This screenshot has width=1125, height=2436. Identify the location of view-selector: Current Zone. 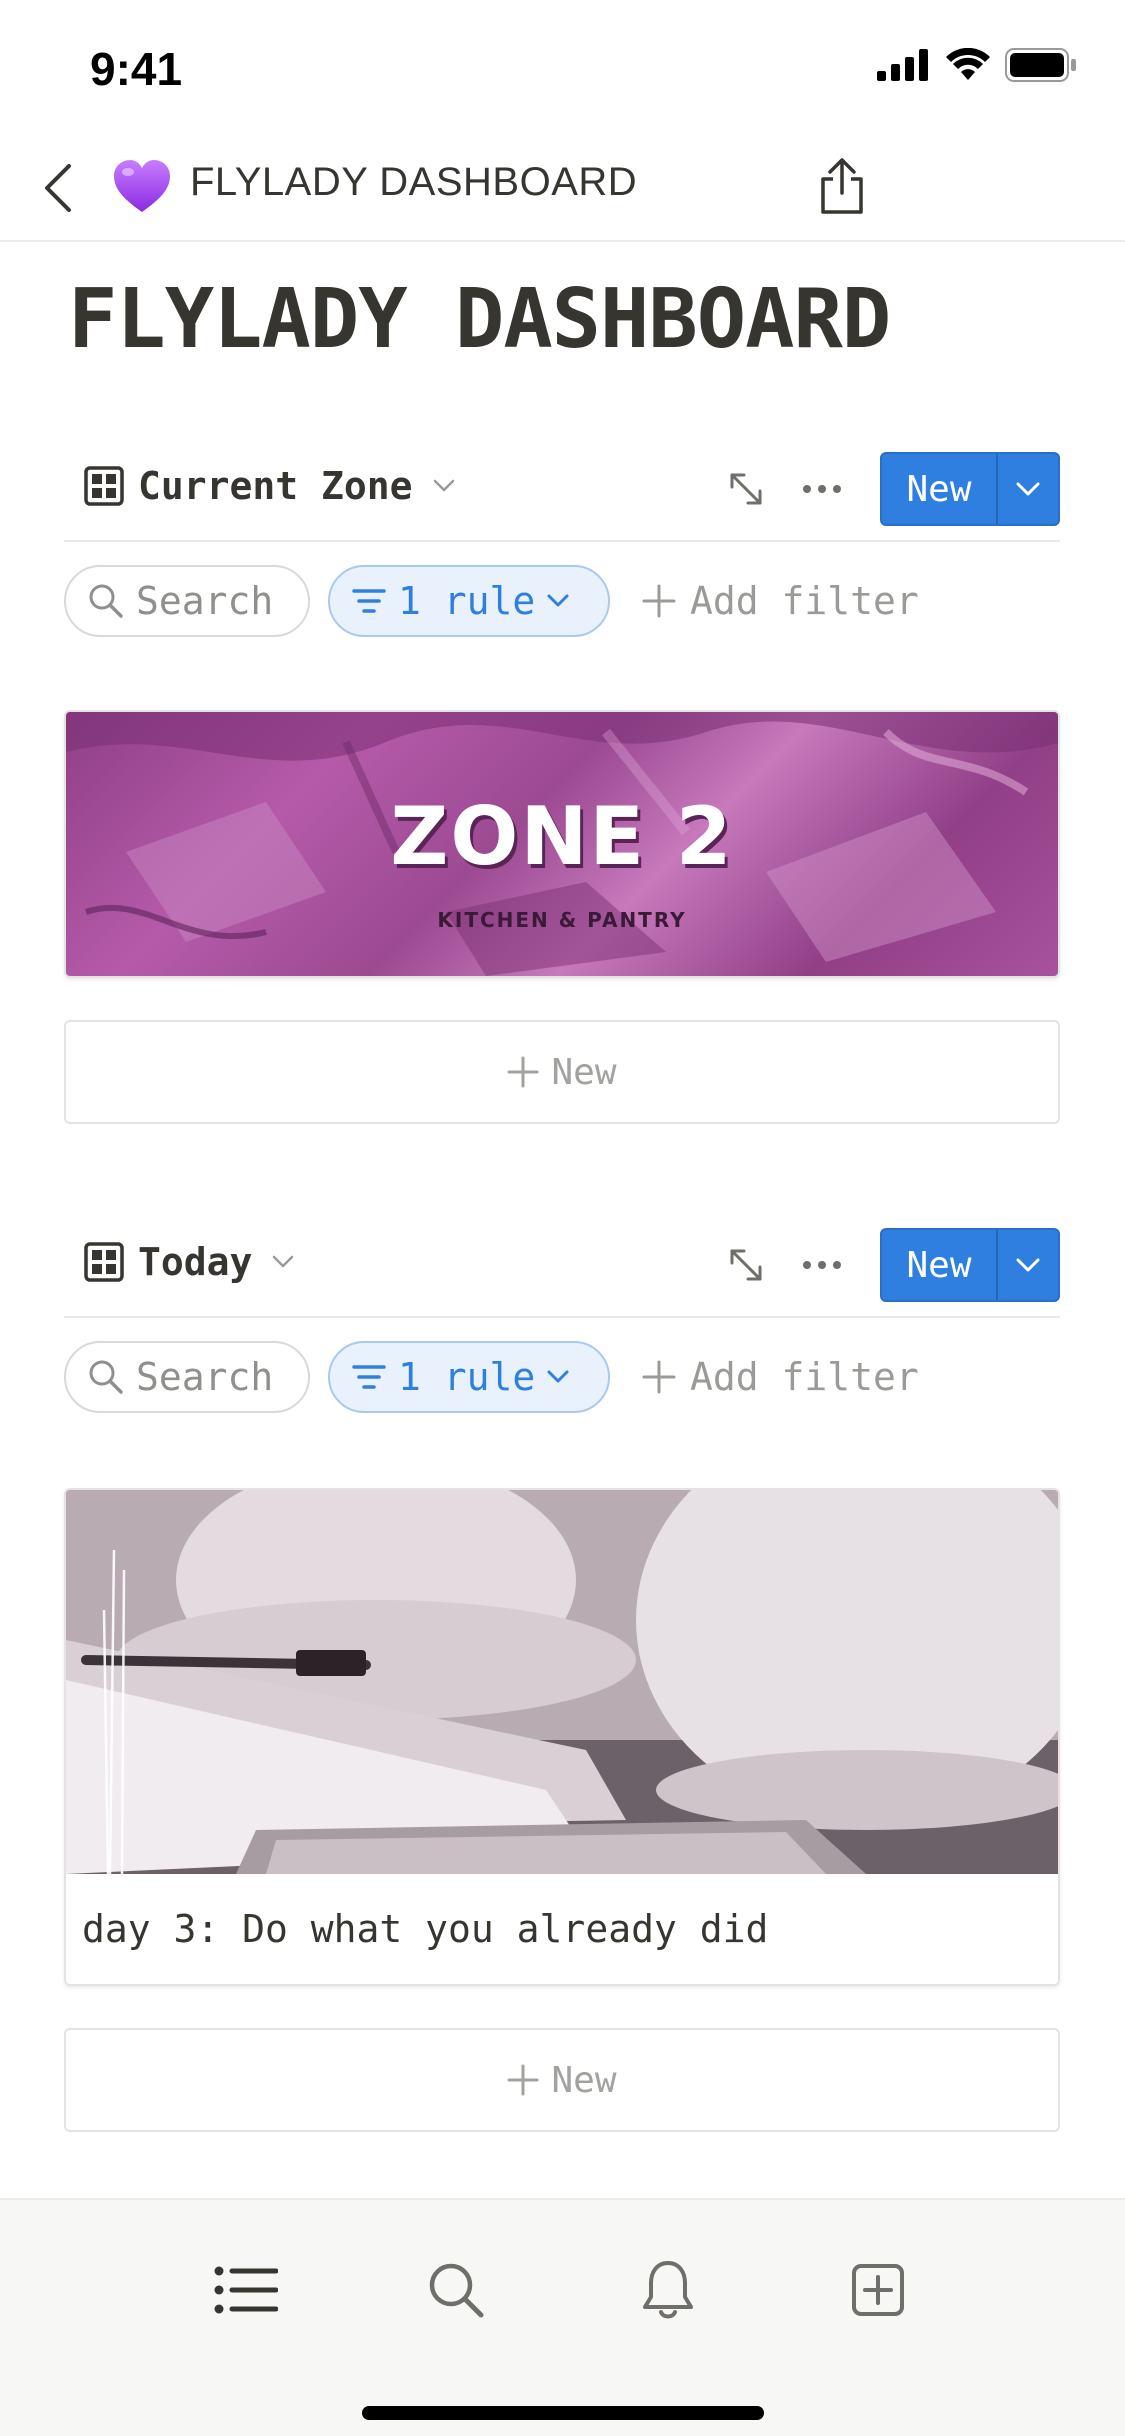
(269, 486).